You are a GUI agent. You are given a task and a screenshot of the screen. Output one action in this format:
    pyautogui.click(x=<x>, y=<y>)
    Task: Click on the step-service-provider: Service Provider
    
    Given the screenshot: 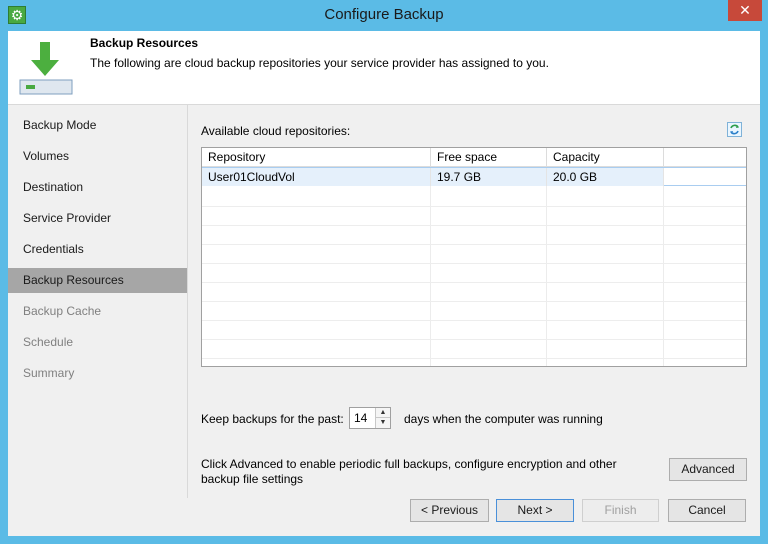 What is the action you would take?
    pyautogui.click(x=97, y=218)
    